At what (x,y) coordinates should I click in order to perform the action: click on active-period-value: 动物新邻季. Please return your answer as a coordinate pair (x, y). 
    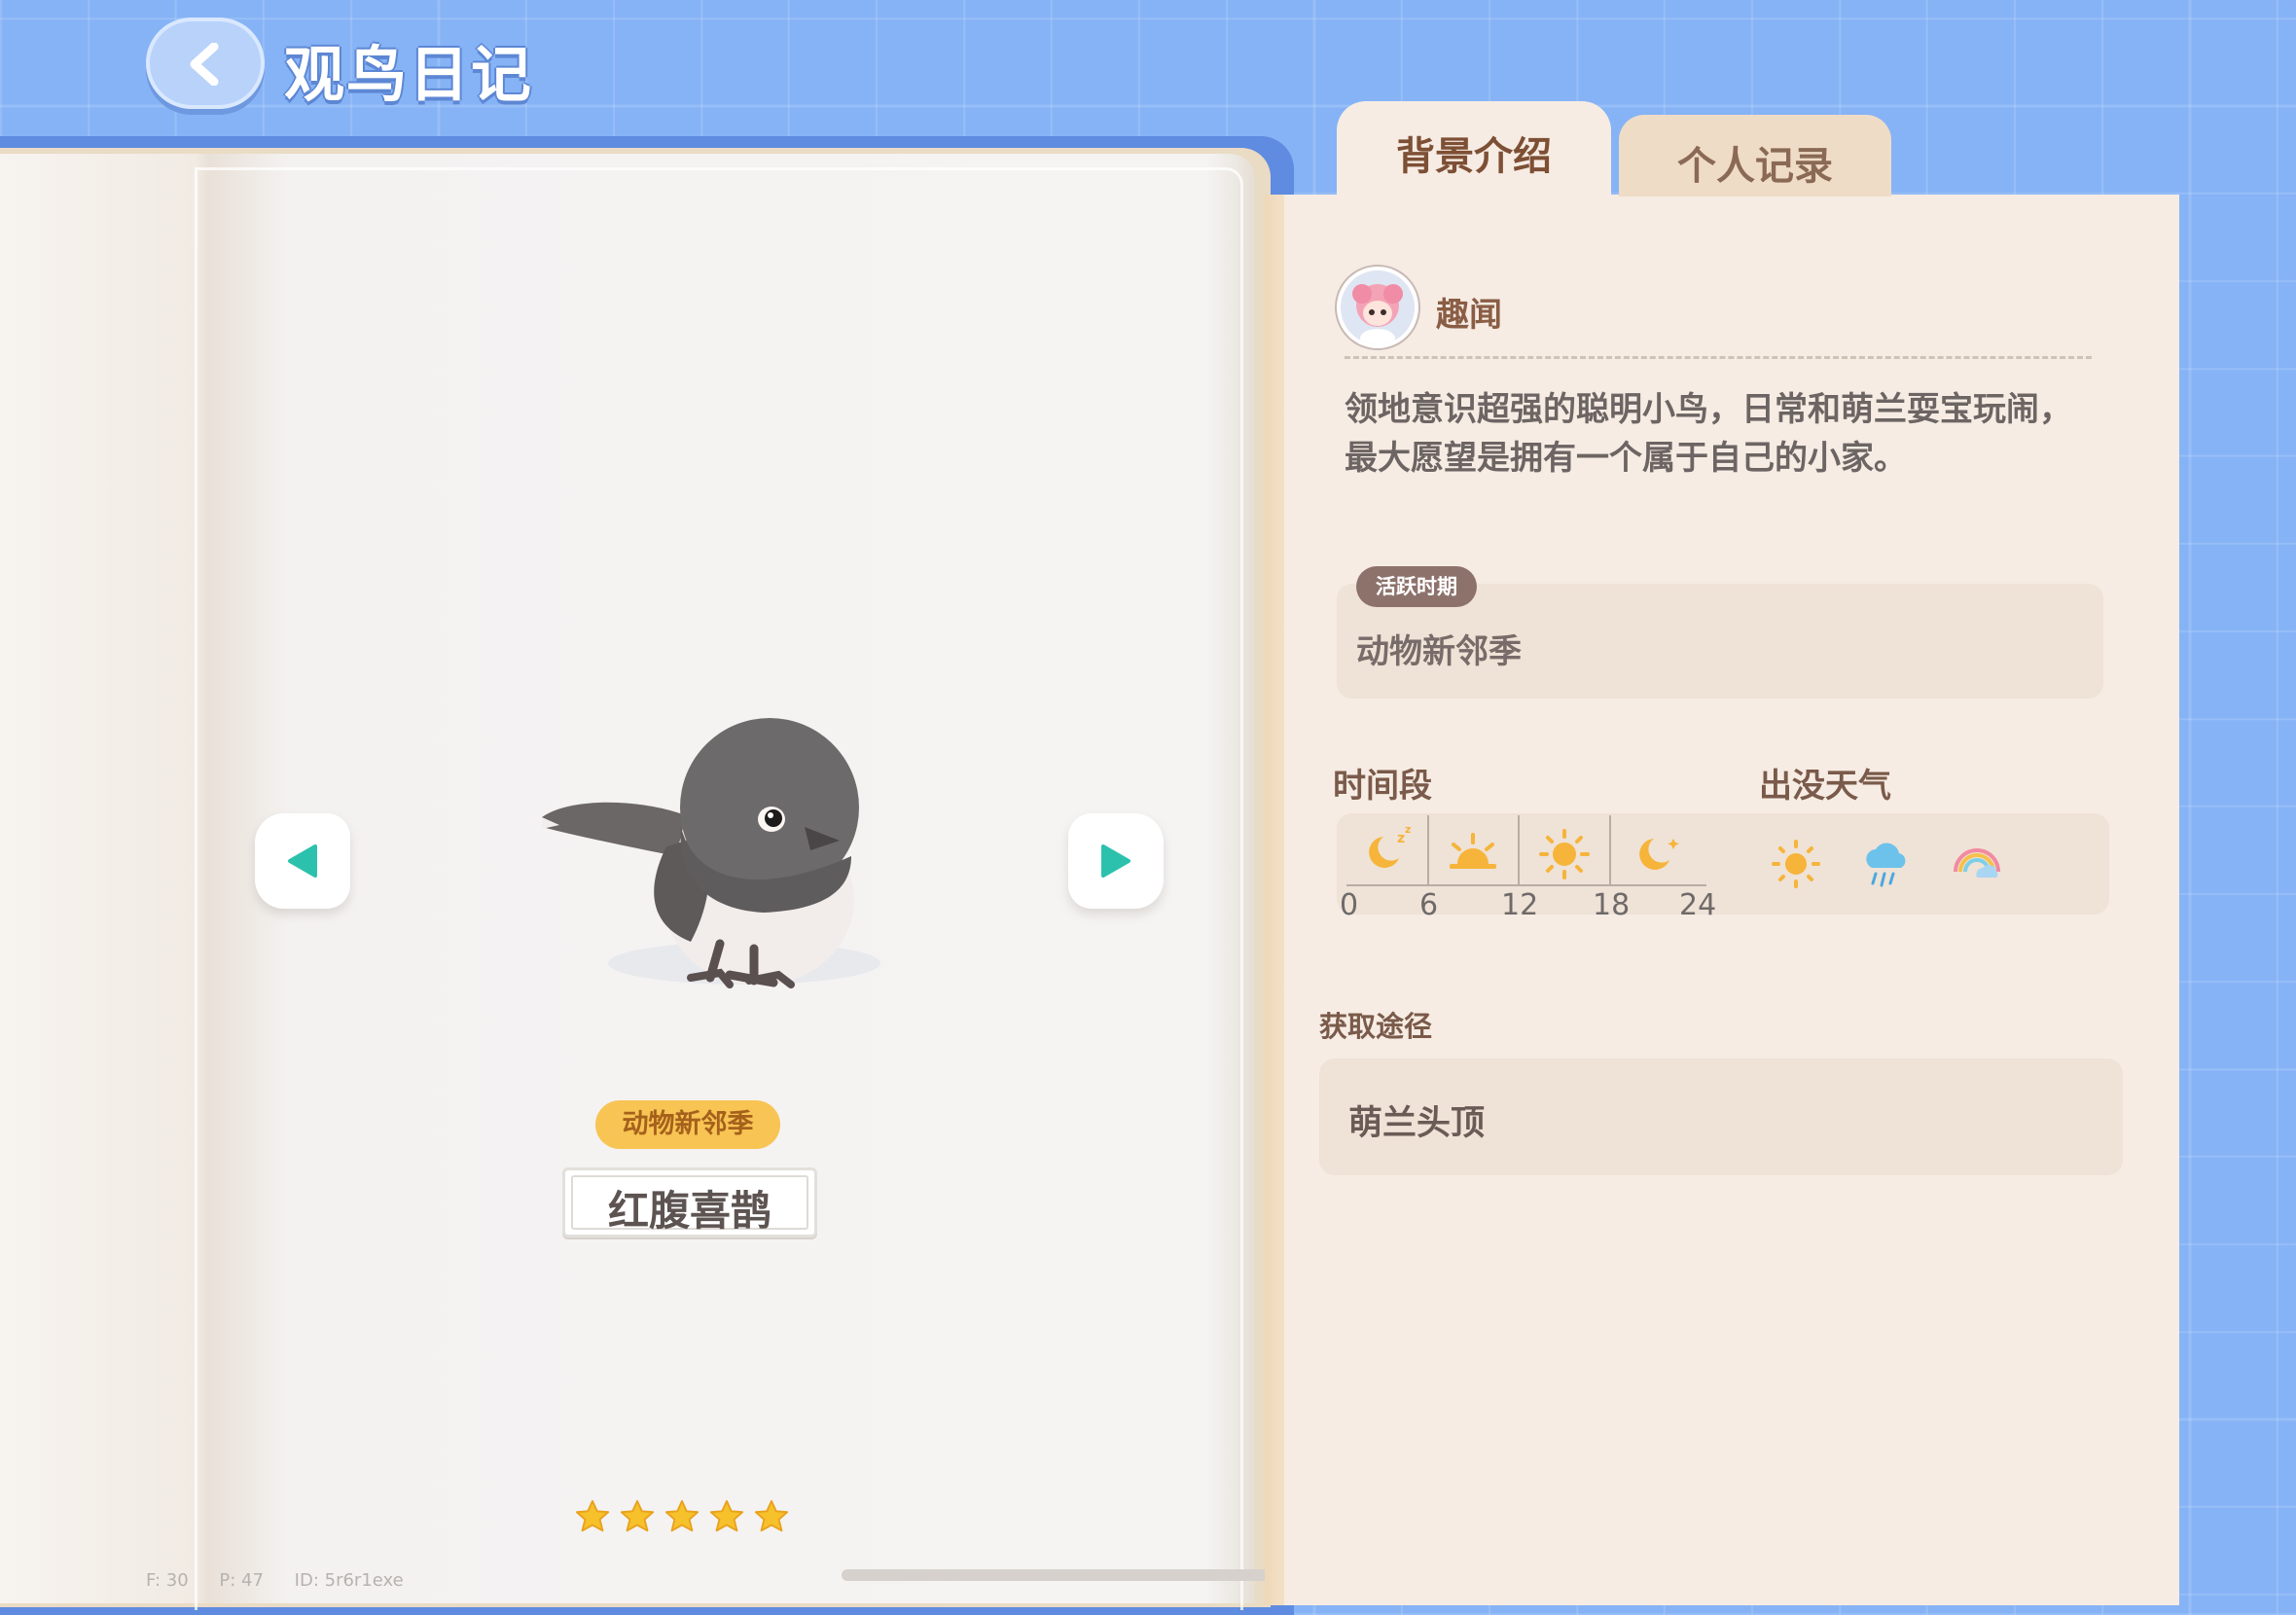
    Looking at the image, I should click on (1439, 651).